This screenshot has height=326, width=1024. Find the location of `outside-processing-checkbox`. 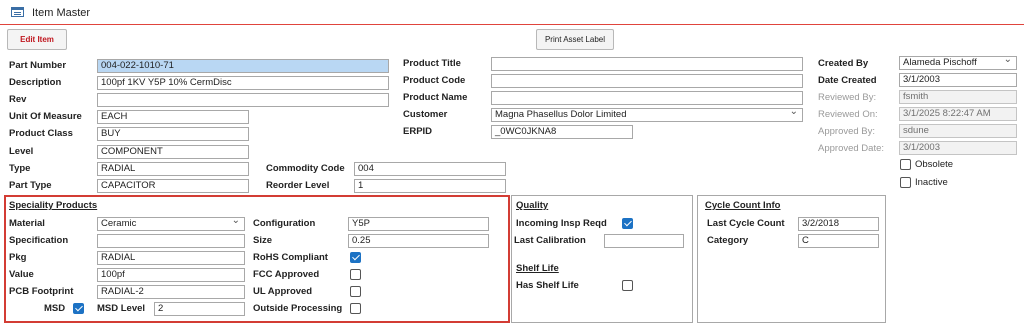

outside-processing-checkbox is located at coordinates (355, 308).